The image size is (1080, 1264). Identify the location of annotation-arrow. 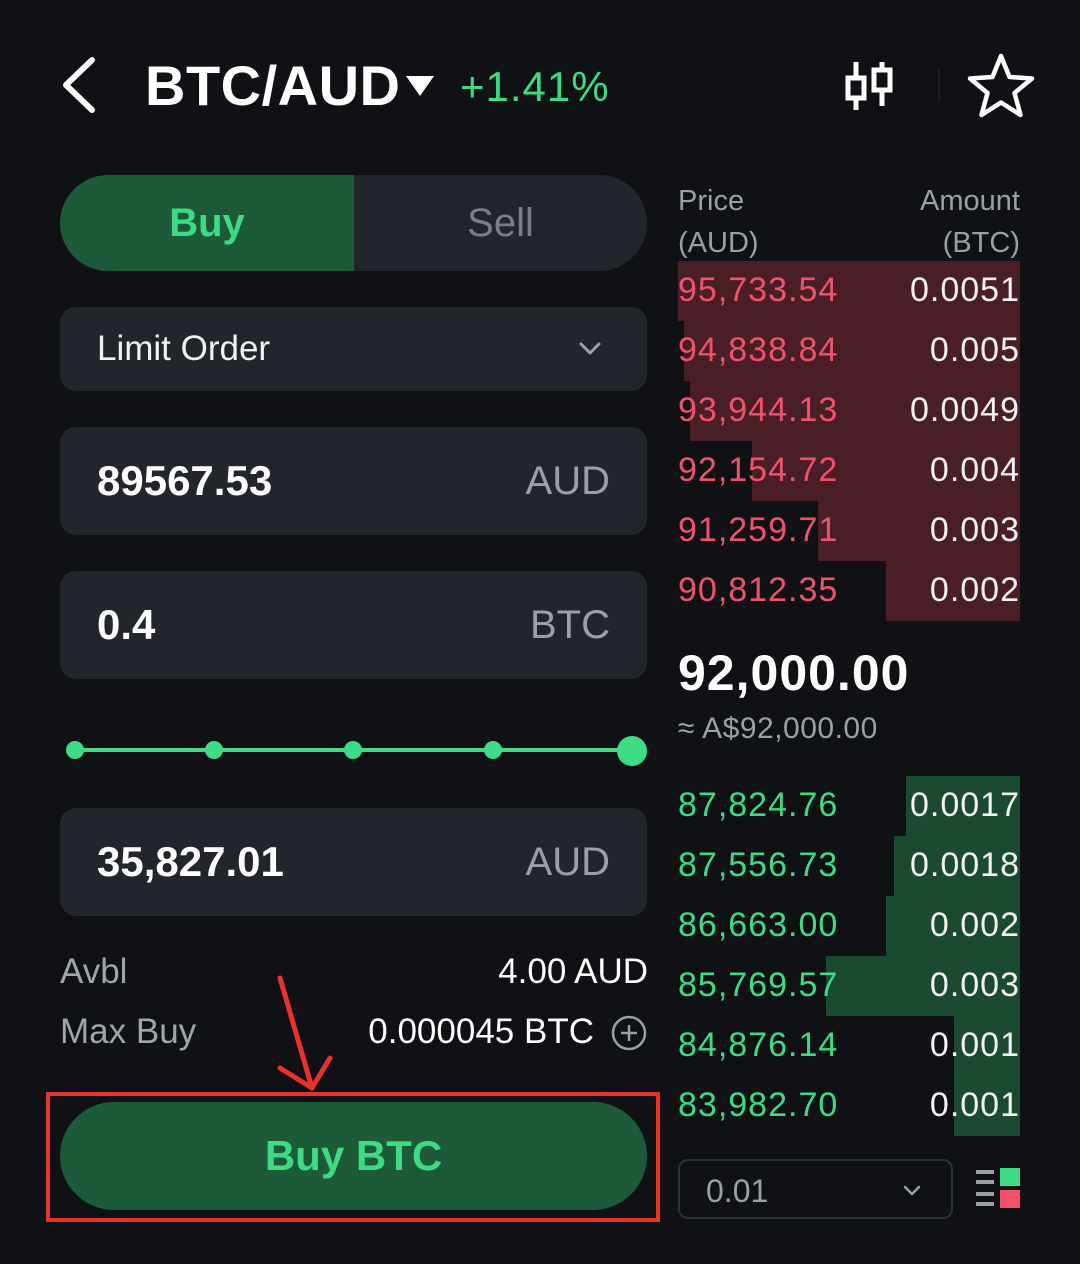
(305, 1033).